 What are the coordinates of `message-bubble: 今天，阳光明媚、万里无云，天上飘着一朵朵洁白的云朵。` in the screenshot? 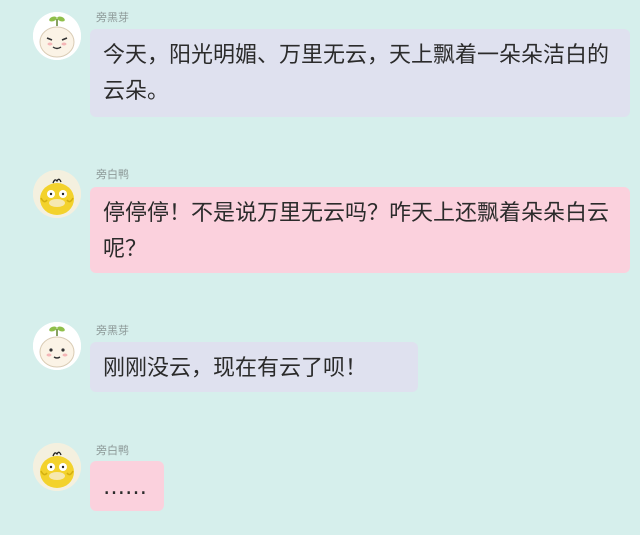 It's located at (360, 73).